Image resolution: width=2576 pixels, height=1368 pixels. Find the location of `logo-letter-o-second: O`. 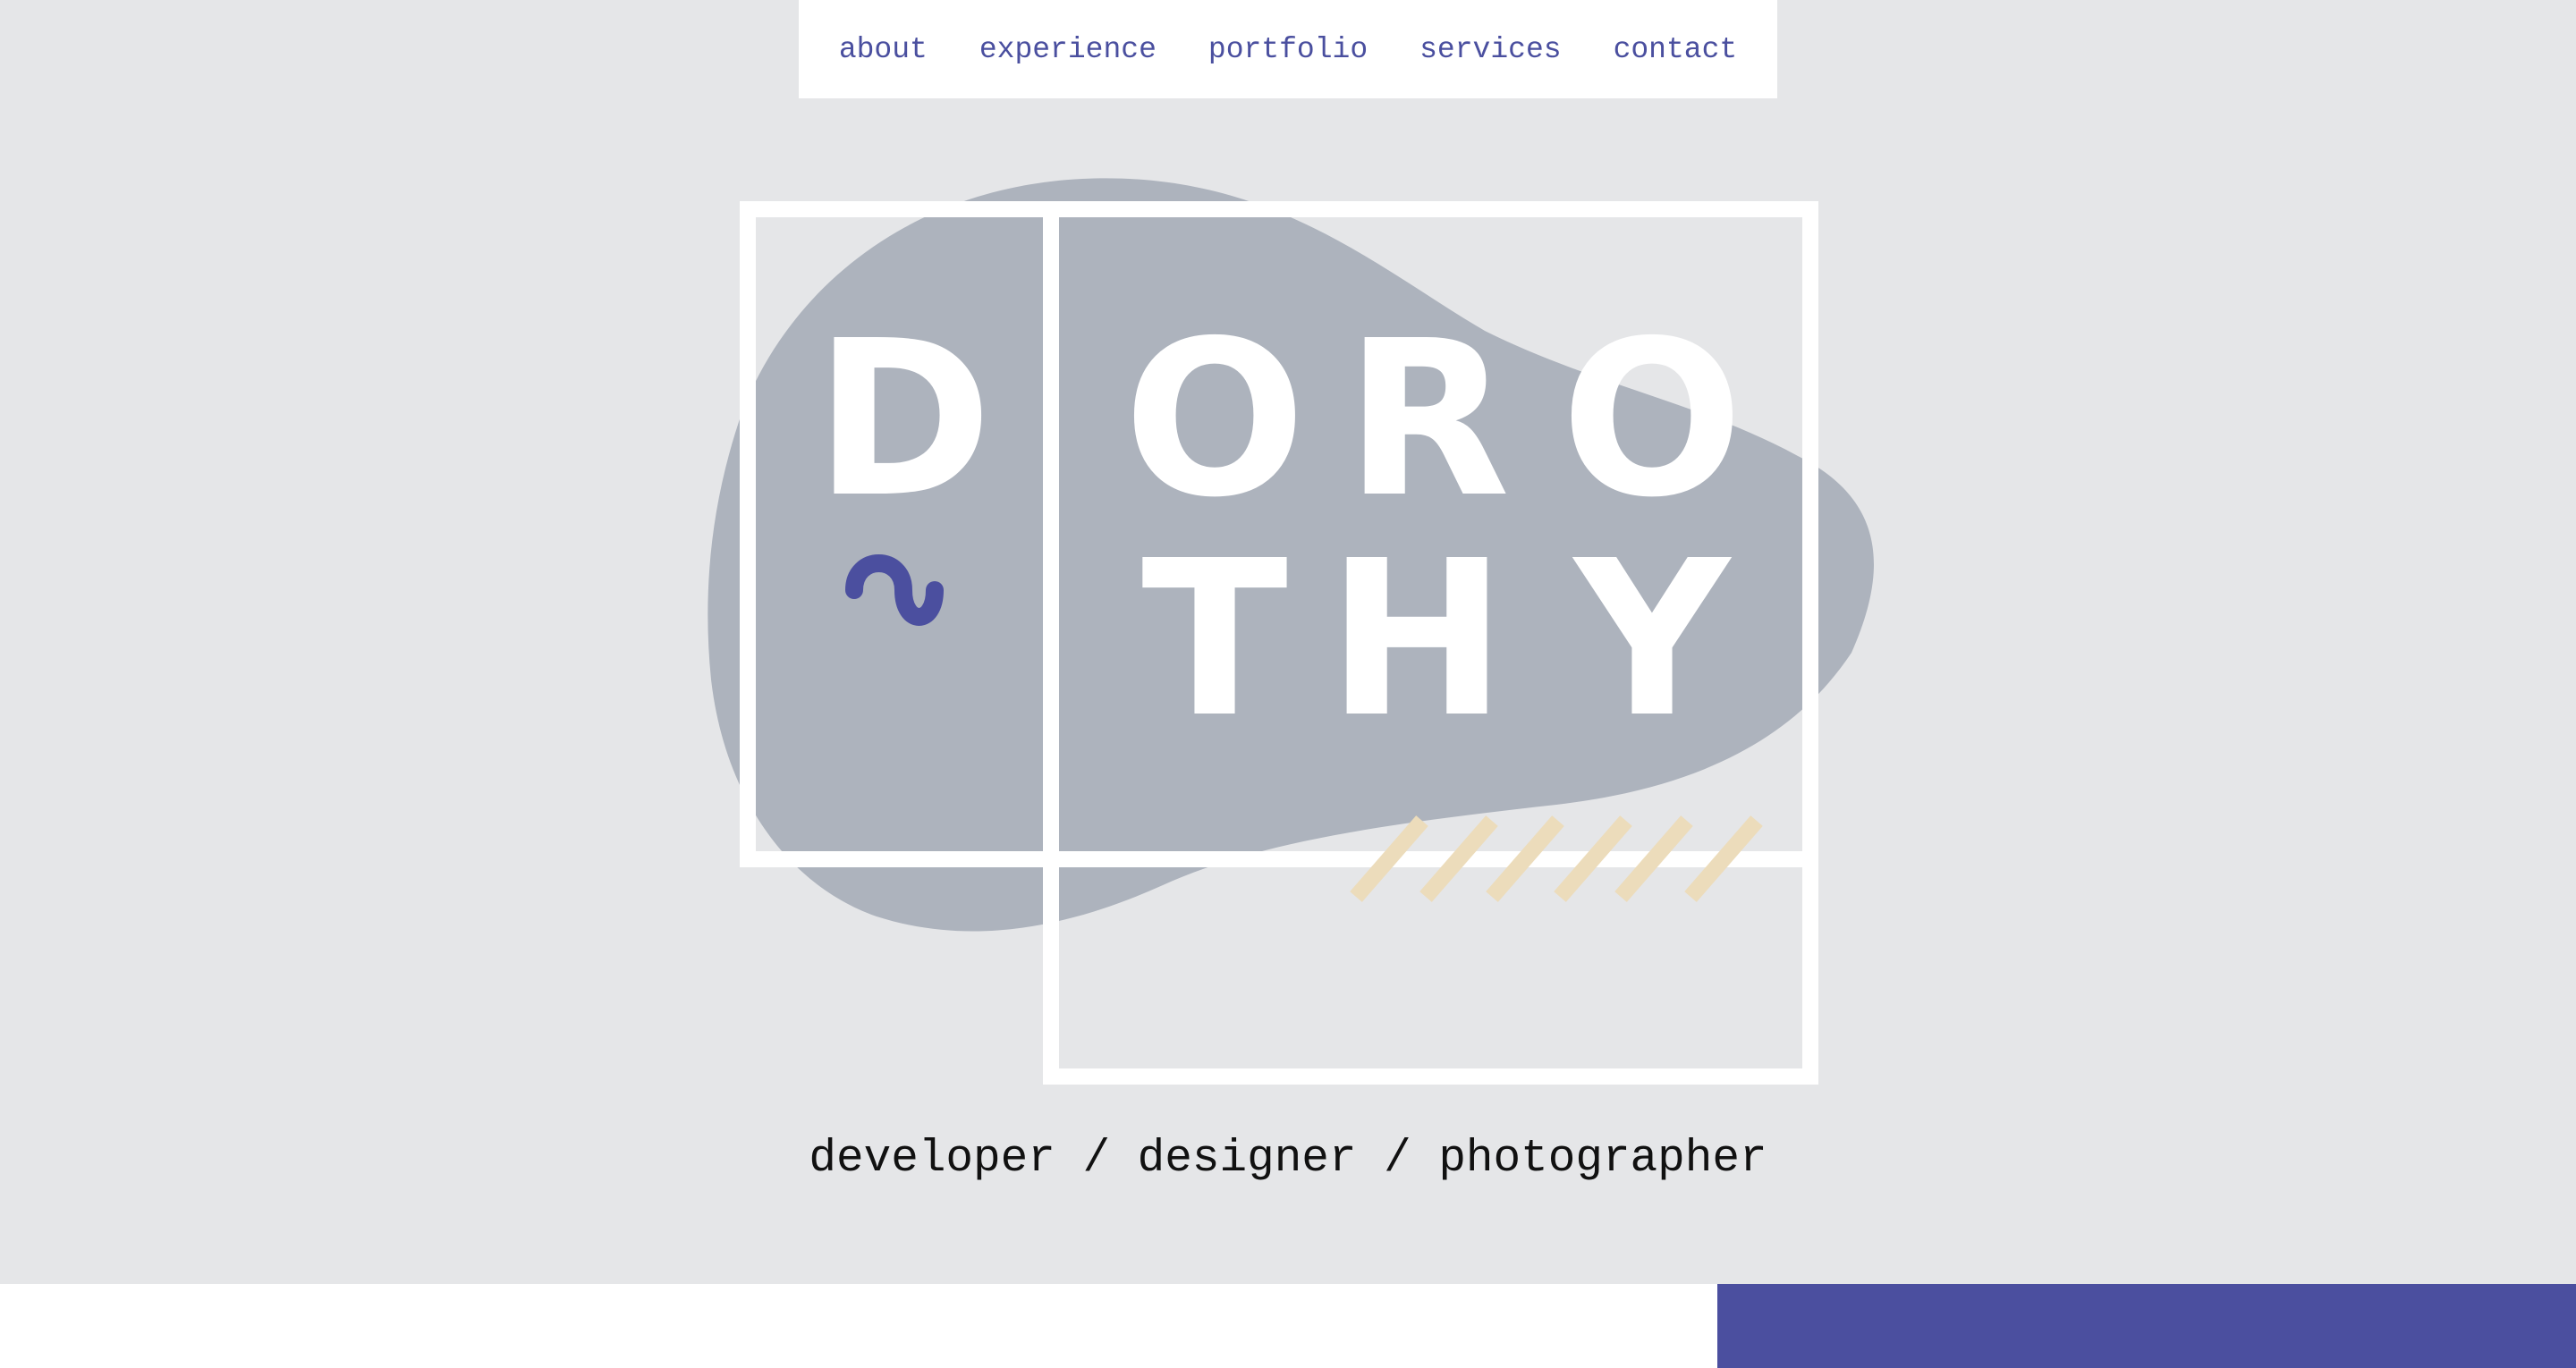

logo-letter-o-second: O is located at coordinates (1652, 420).